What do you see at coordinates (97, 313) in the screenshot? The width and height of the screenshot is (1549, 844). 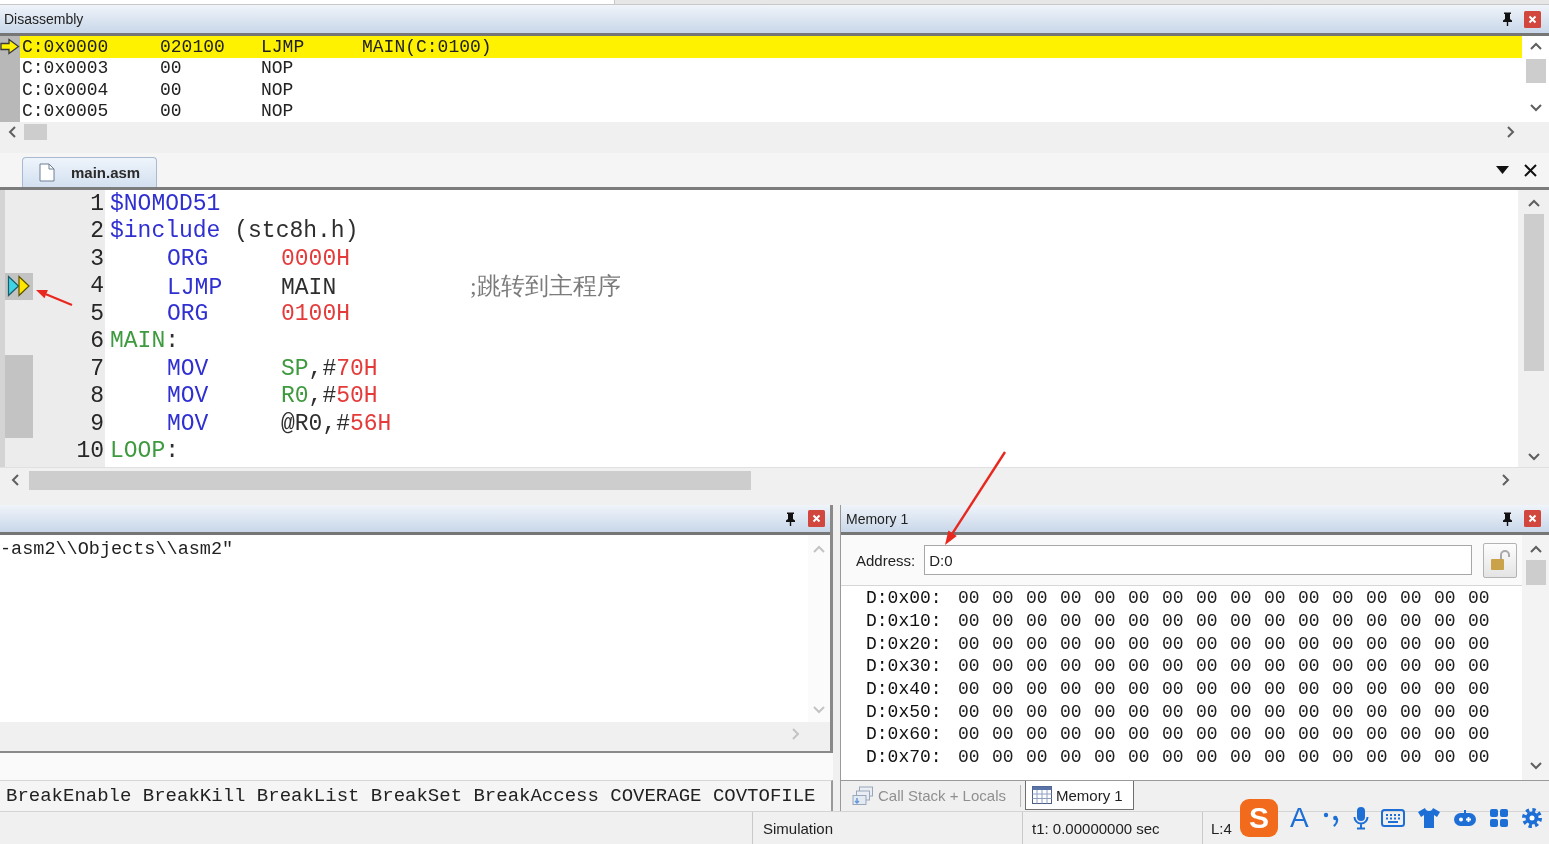 I see `line-number: 5` at bounding box center [97, 313].